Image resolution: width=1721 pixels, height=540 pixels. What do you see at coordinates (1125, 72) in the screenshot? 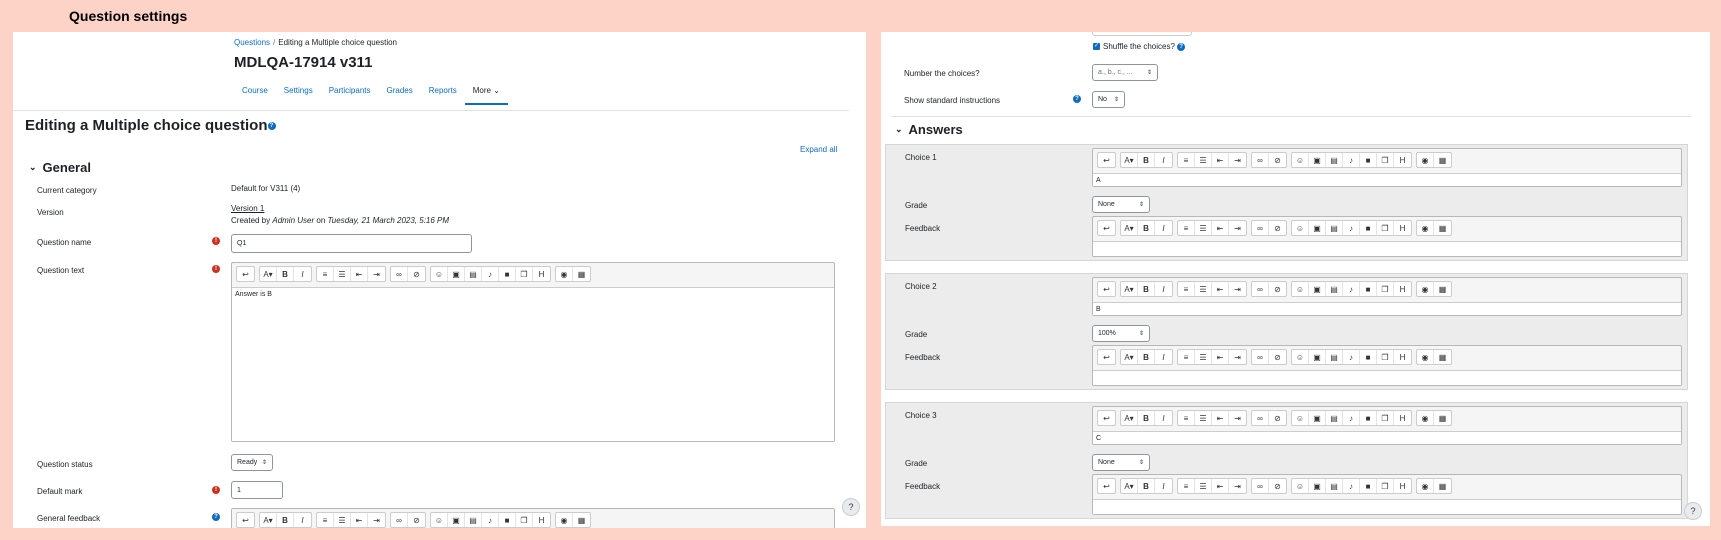
I see `number-choices-select: a., b., c., ... ⇕` at bounding box center [1125, 72].